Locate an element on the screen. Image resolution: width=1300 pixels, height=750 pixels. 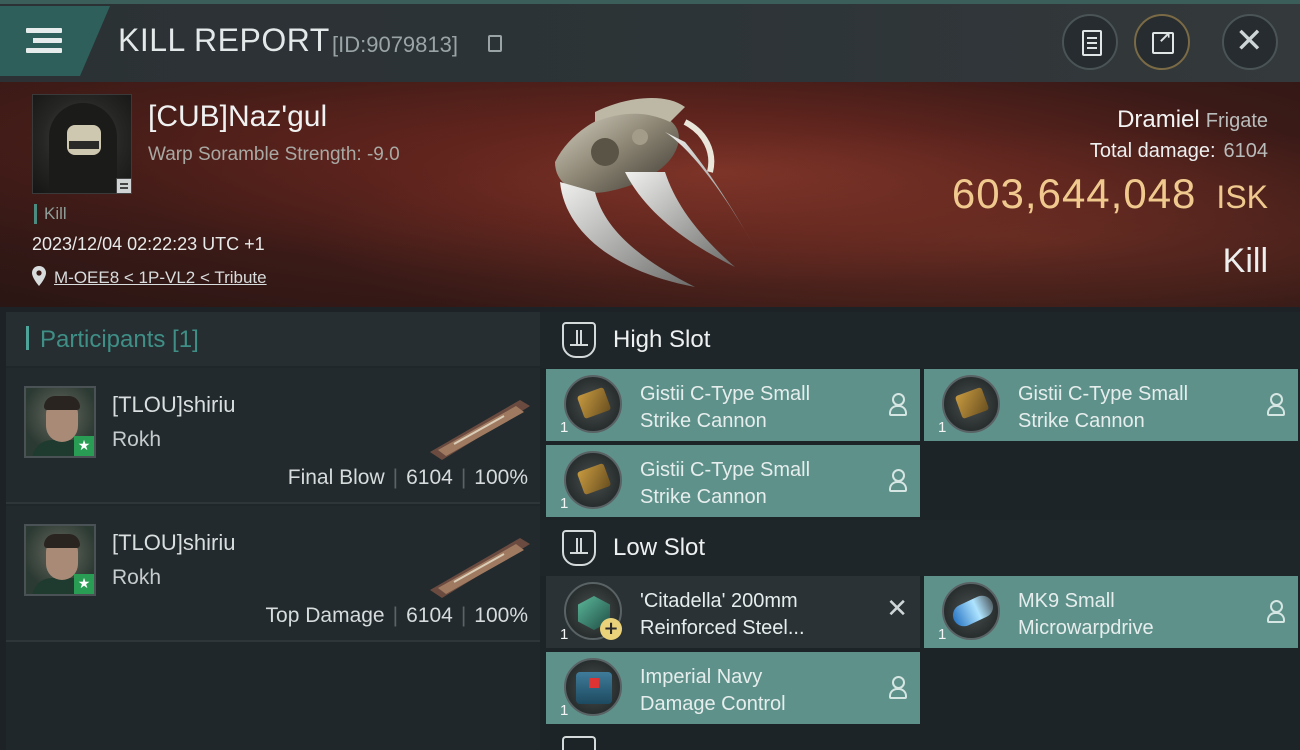
result-label: Kill is located at coordinates (1245, 261).